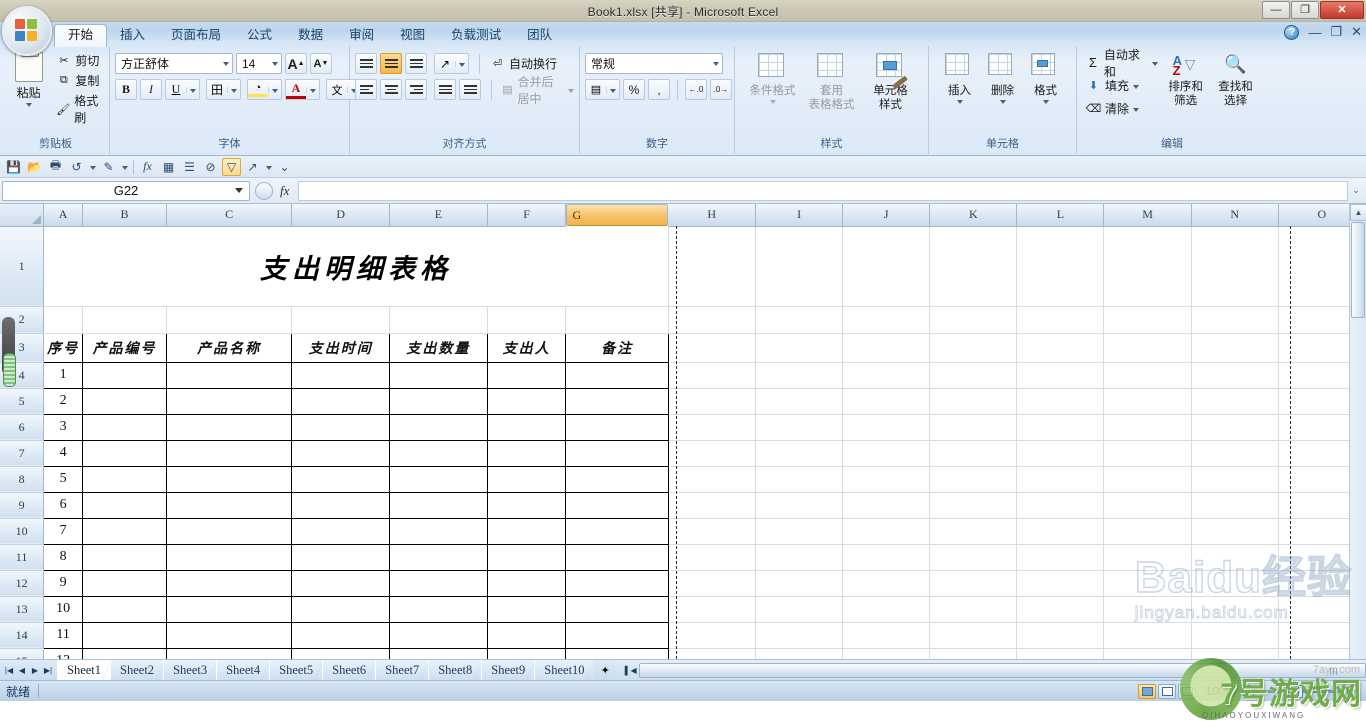 The height and width of the screenshot is (728, 1366). Describe the element at coordinates (1147, 453) in the screenshot. I see `cell-M7` at that location.